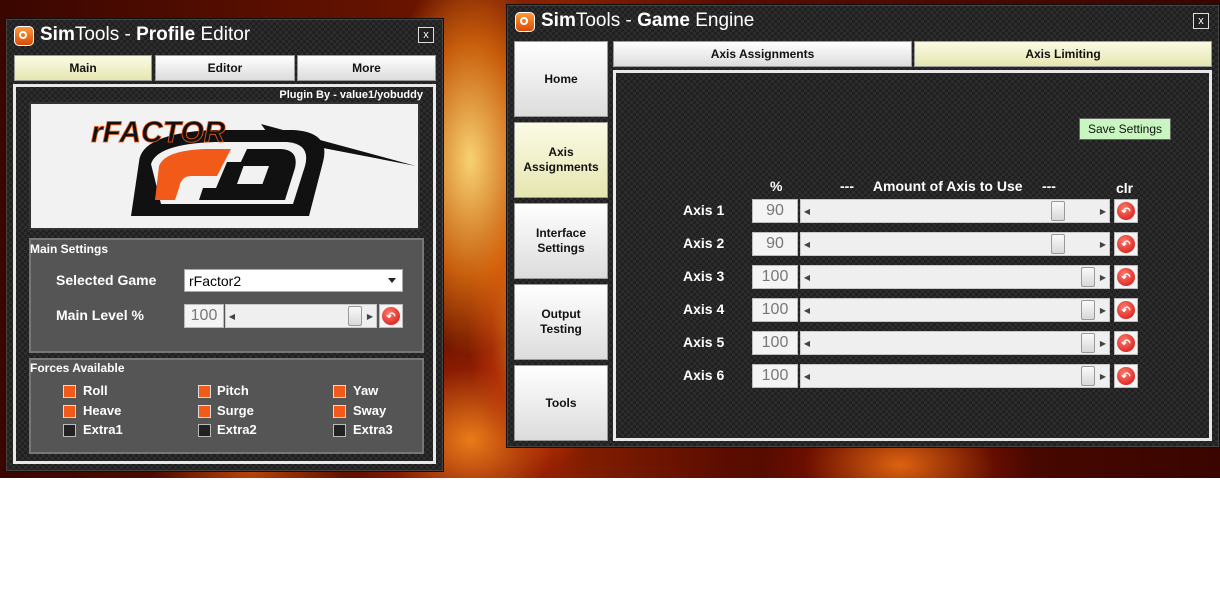 This screenshot has height=600, width=1220. What do you see at coordinates (366, 390) in the screenshot?
I see `yaw-label: Yaw` at bounding box center [366, 390].